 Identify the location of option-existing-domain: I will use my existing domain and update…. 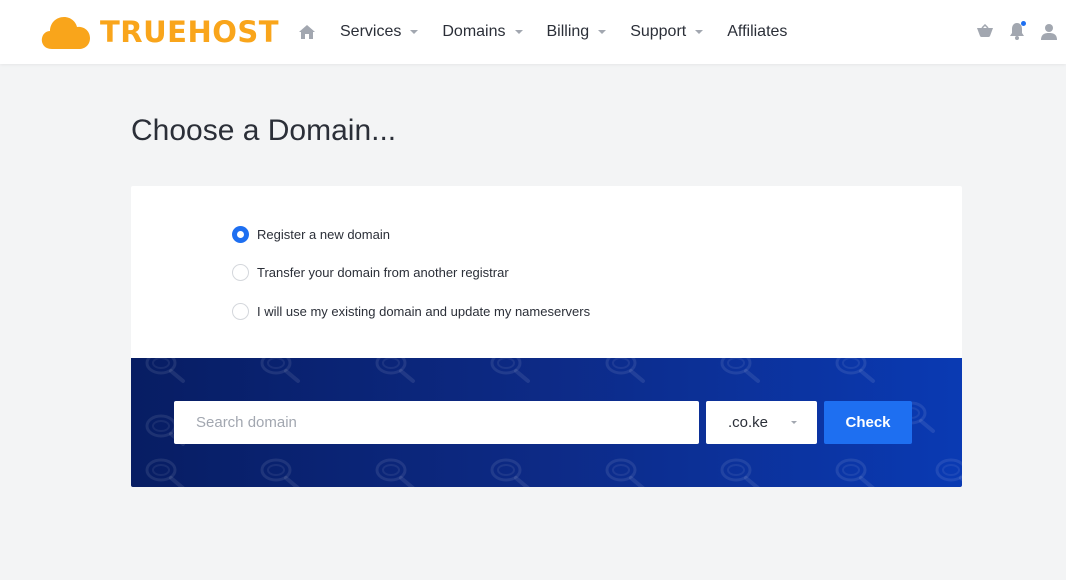
(411, 311).